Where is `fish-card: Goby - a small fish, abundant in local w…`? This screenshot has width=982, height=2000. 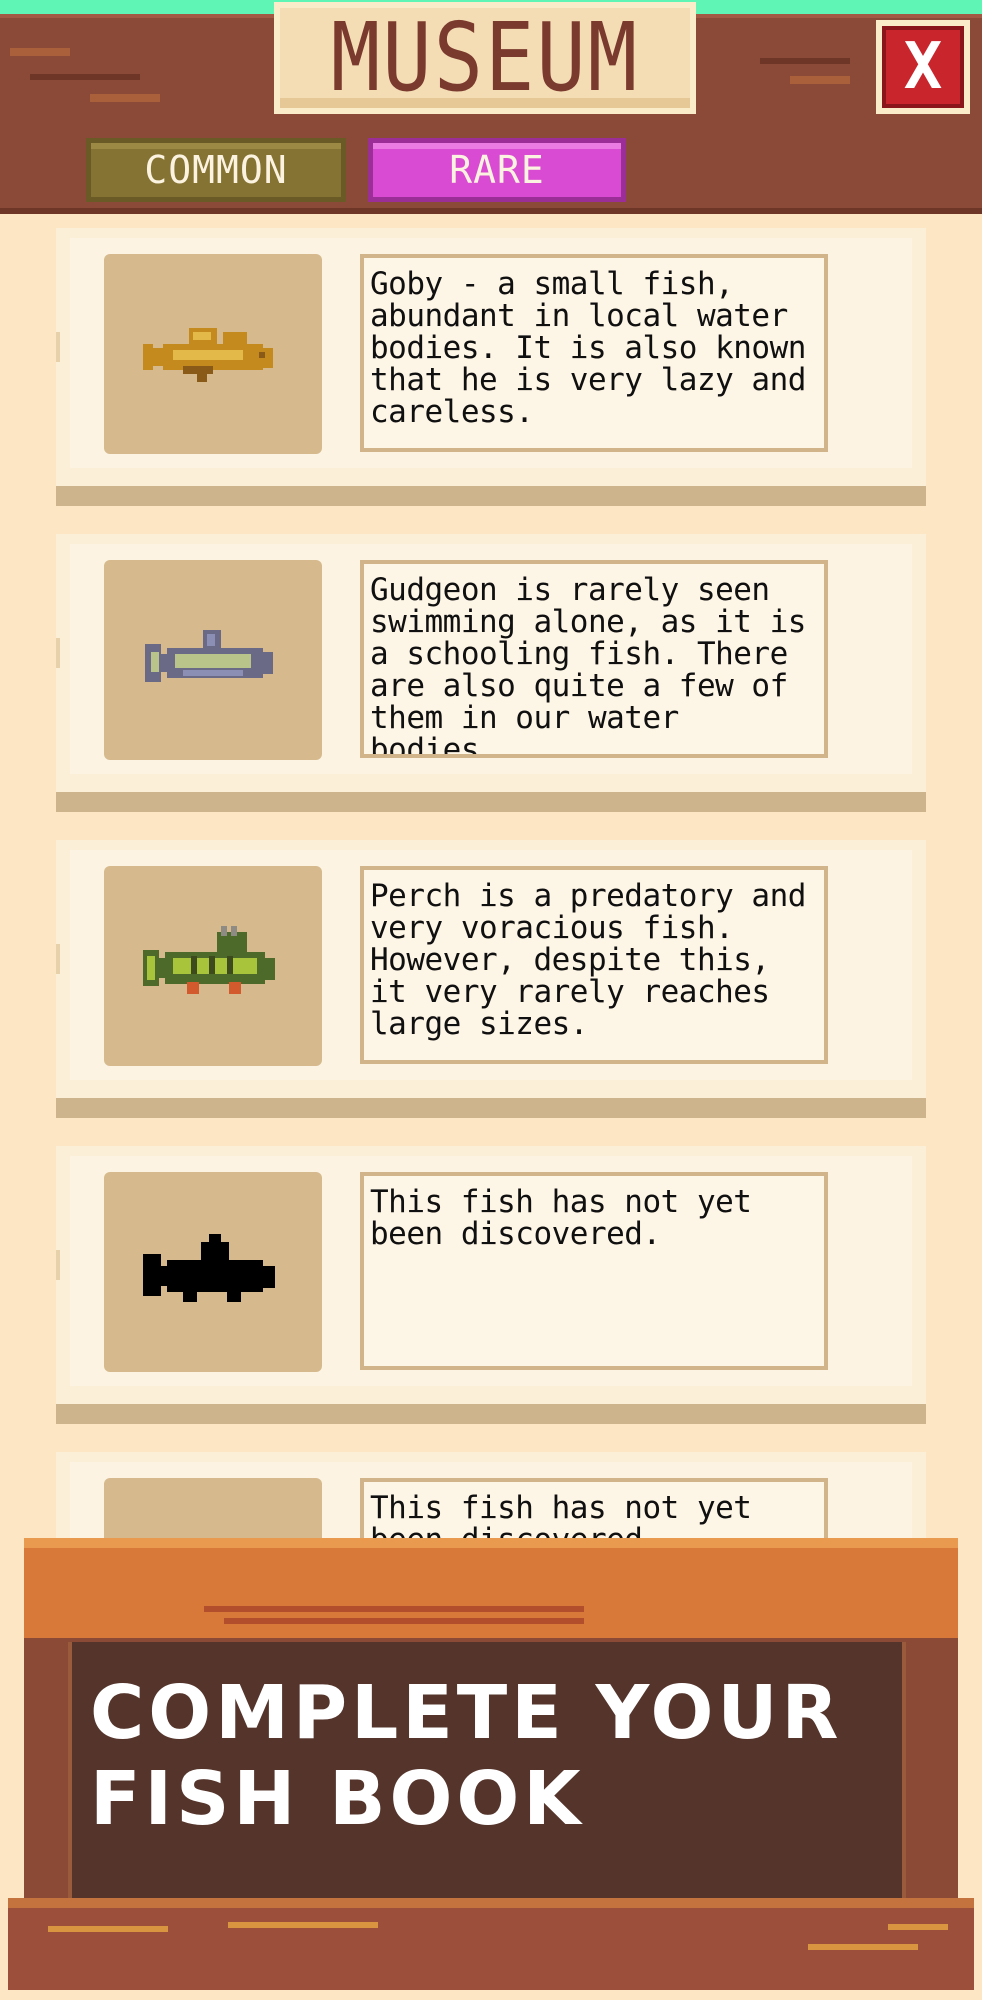 fish-card: Goby - a small fish, abundant in local w… is located at coordinates (491, 367).